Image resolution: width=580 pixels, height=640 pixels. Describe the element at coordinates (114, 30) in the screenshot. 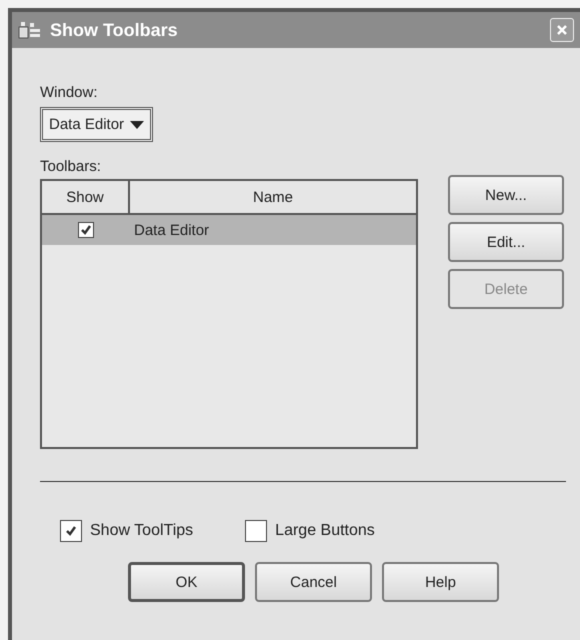

I see `window-title: Show Toolbars` at that location.